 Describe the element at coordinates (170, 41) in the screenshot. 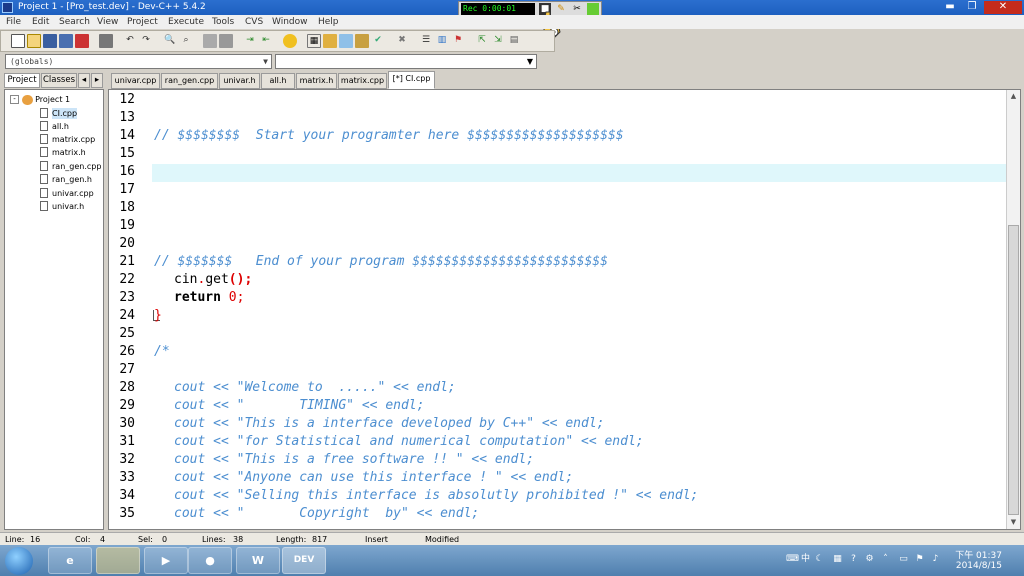

I see `find-icon: 🔍` at that location.